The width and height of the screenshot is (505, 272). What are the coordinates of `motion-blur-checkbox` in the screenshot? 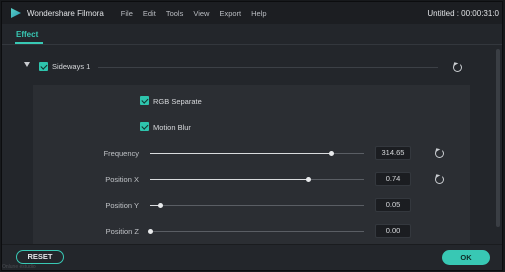 It's located at (144, 126).